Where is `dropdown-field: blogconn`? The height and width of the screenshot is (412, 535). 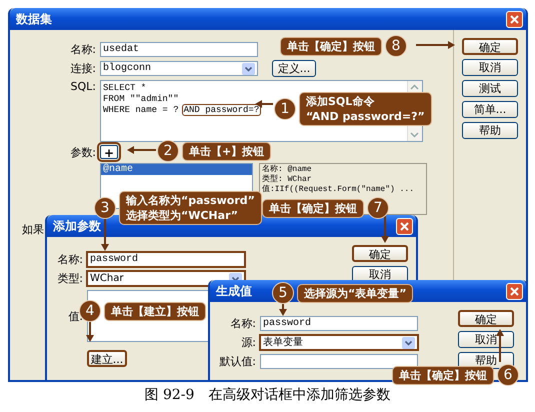
dropdown-field: blogconn is located at coordinates (179, 68).